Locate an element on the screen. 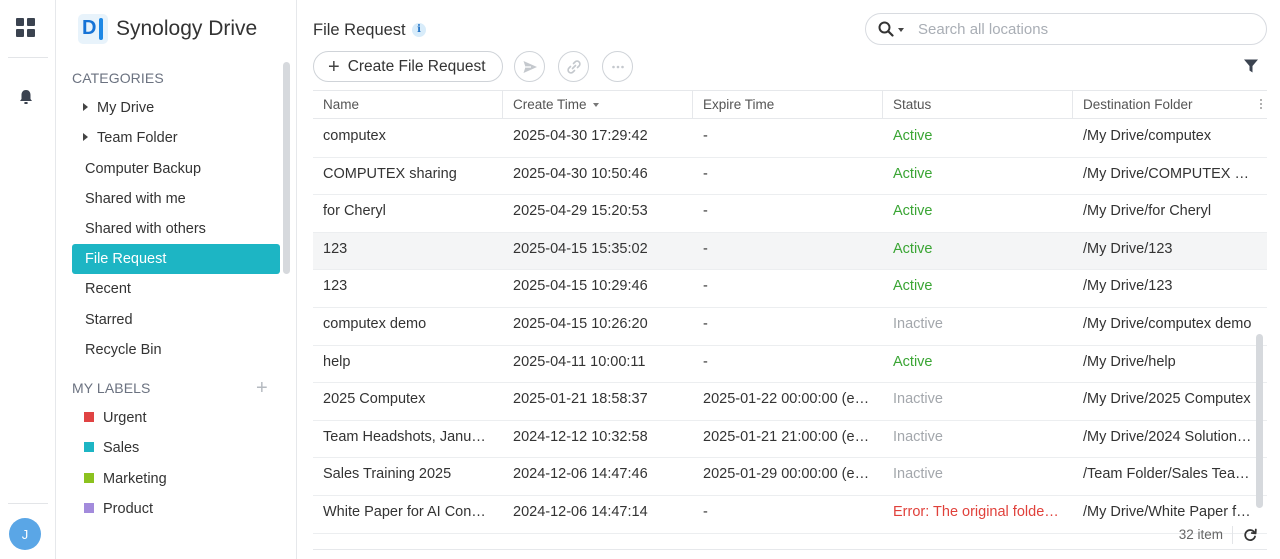 The height and width of the screenshot is (559, 1280). cell-create-time: 2025-04-29 15:20:53 is located at coordinates (580, 211).